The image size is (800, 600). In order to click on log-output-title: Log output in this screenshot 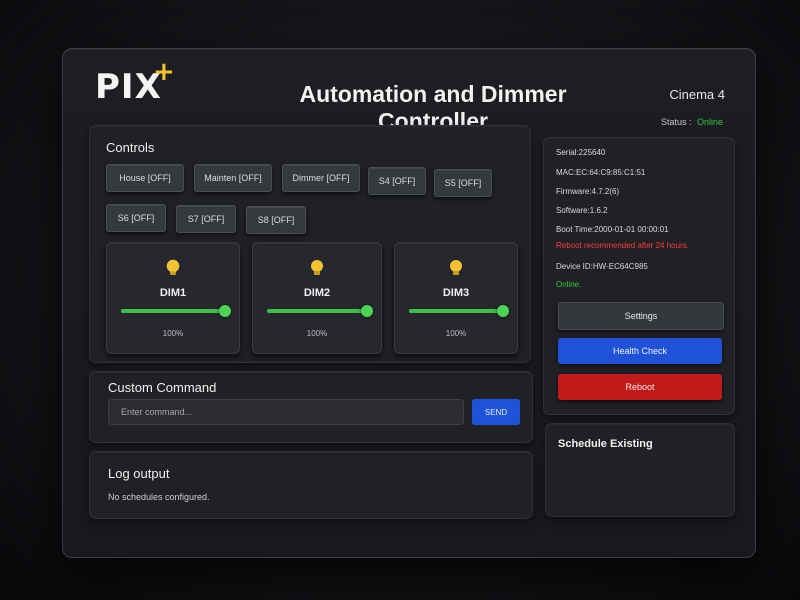, I will do `click(139, 473)`.